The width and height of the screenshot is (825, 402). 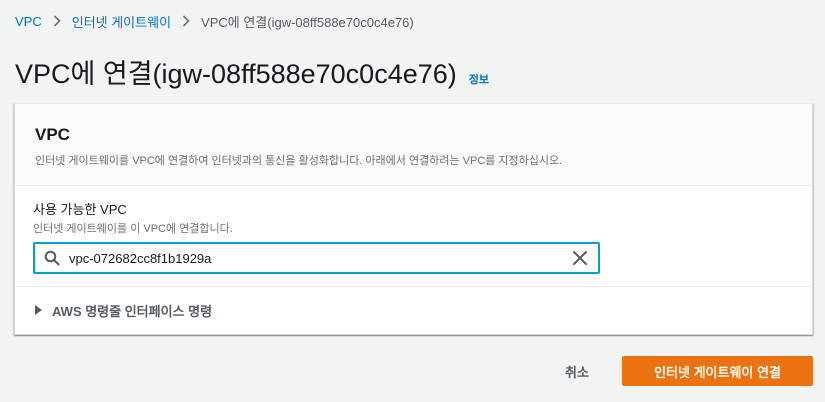 What do you see at coordinates (52, 258) in the screenshot?
I see `search-icon` at bounding box center [52, 258].